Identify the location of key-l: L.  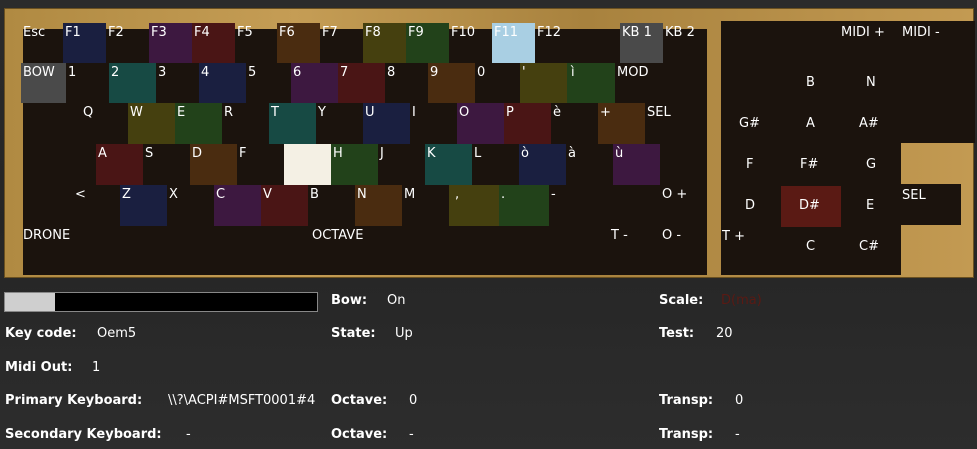
(495, 164).